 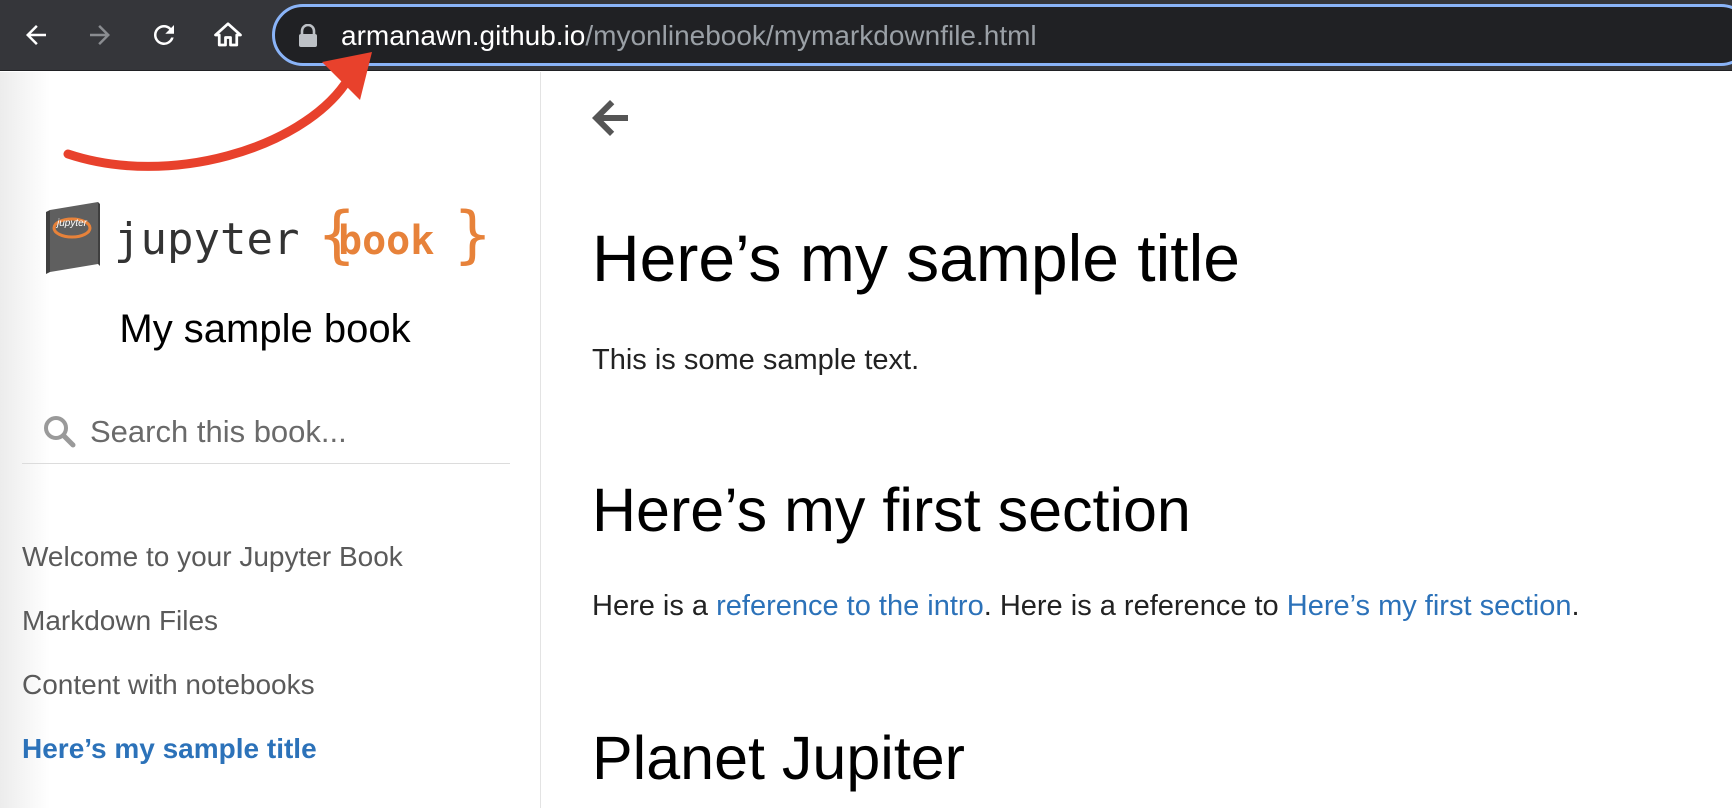 What do you see at coordinates (1135, 606) in the screenshot?
I see `paragraph-text-2: . Here is a reference to` at bounding box center [1135, 606].